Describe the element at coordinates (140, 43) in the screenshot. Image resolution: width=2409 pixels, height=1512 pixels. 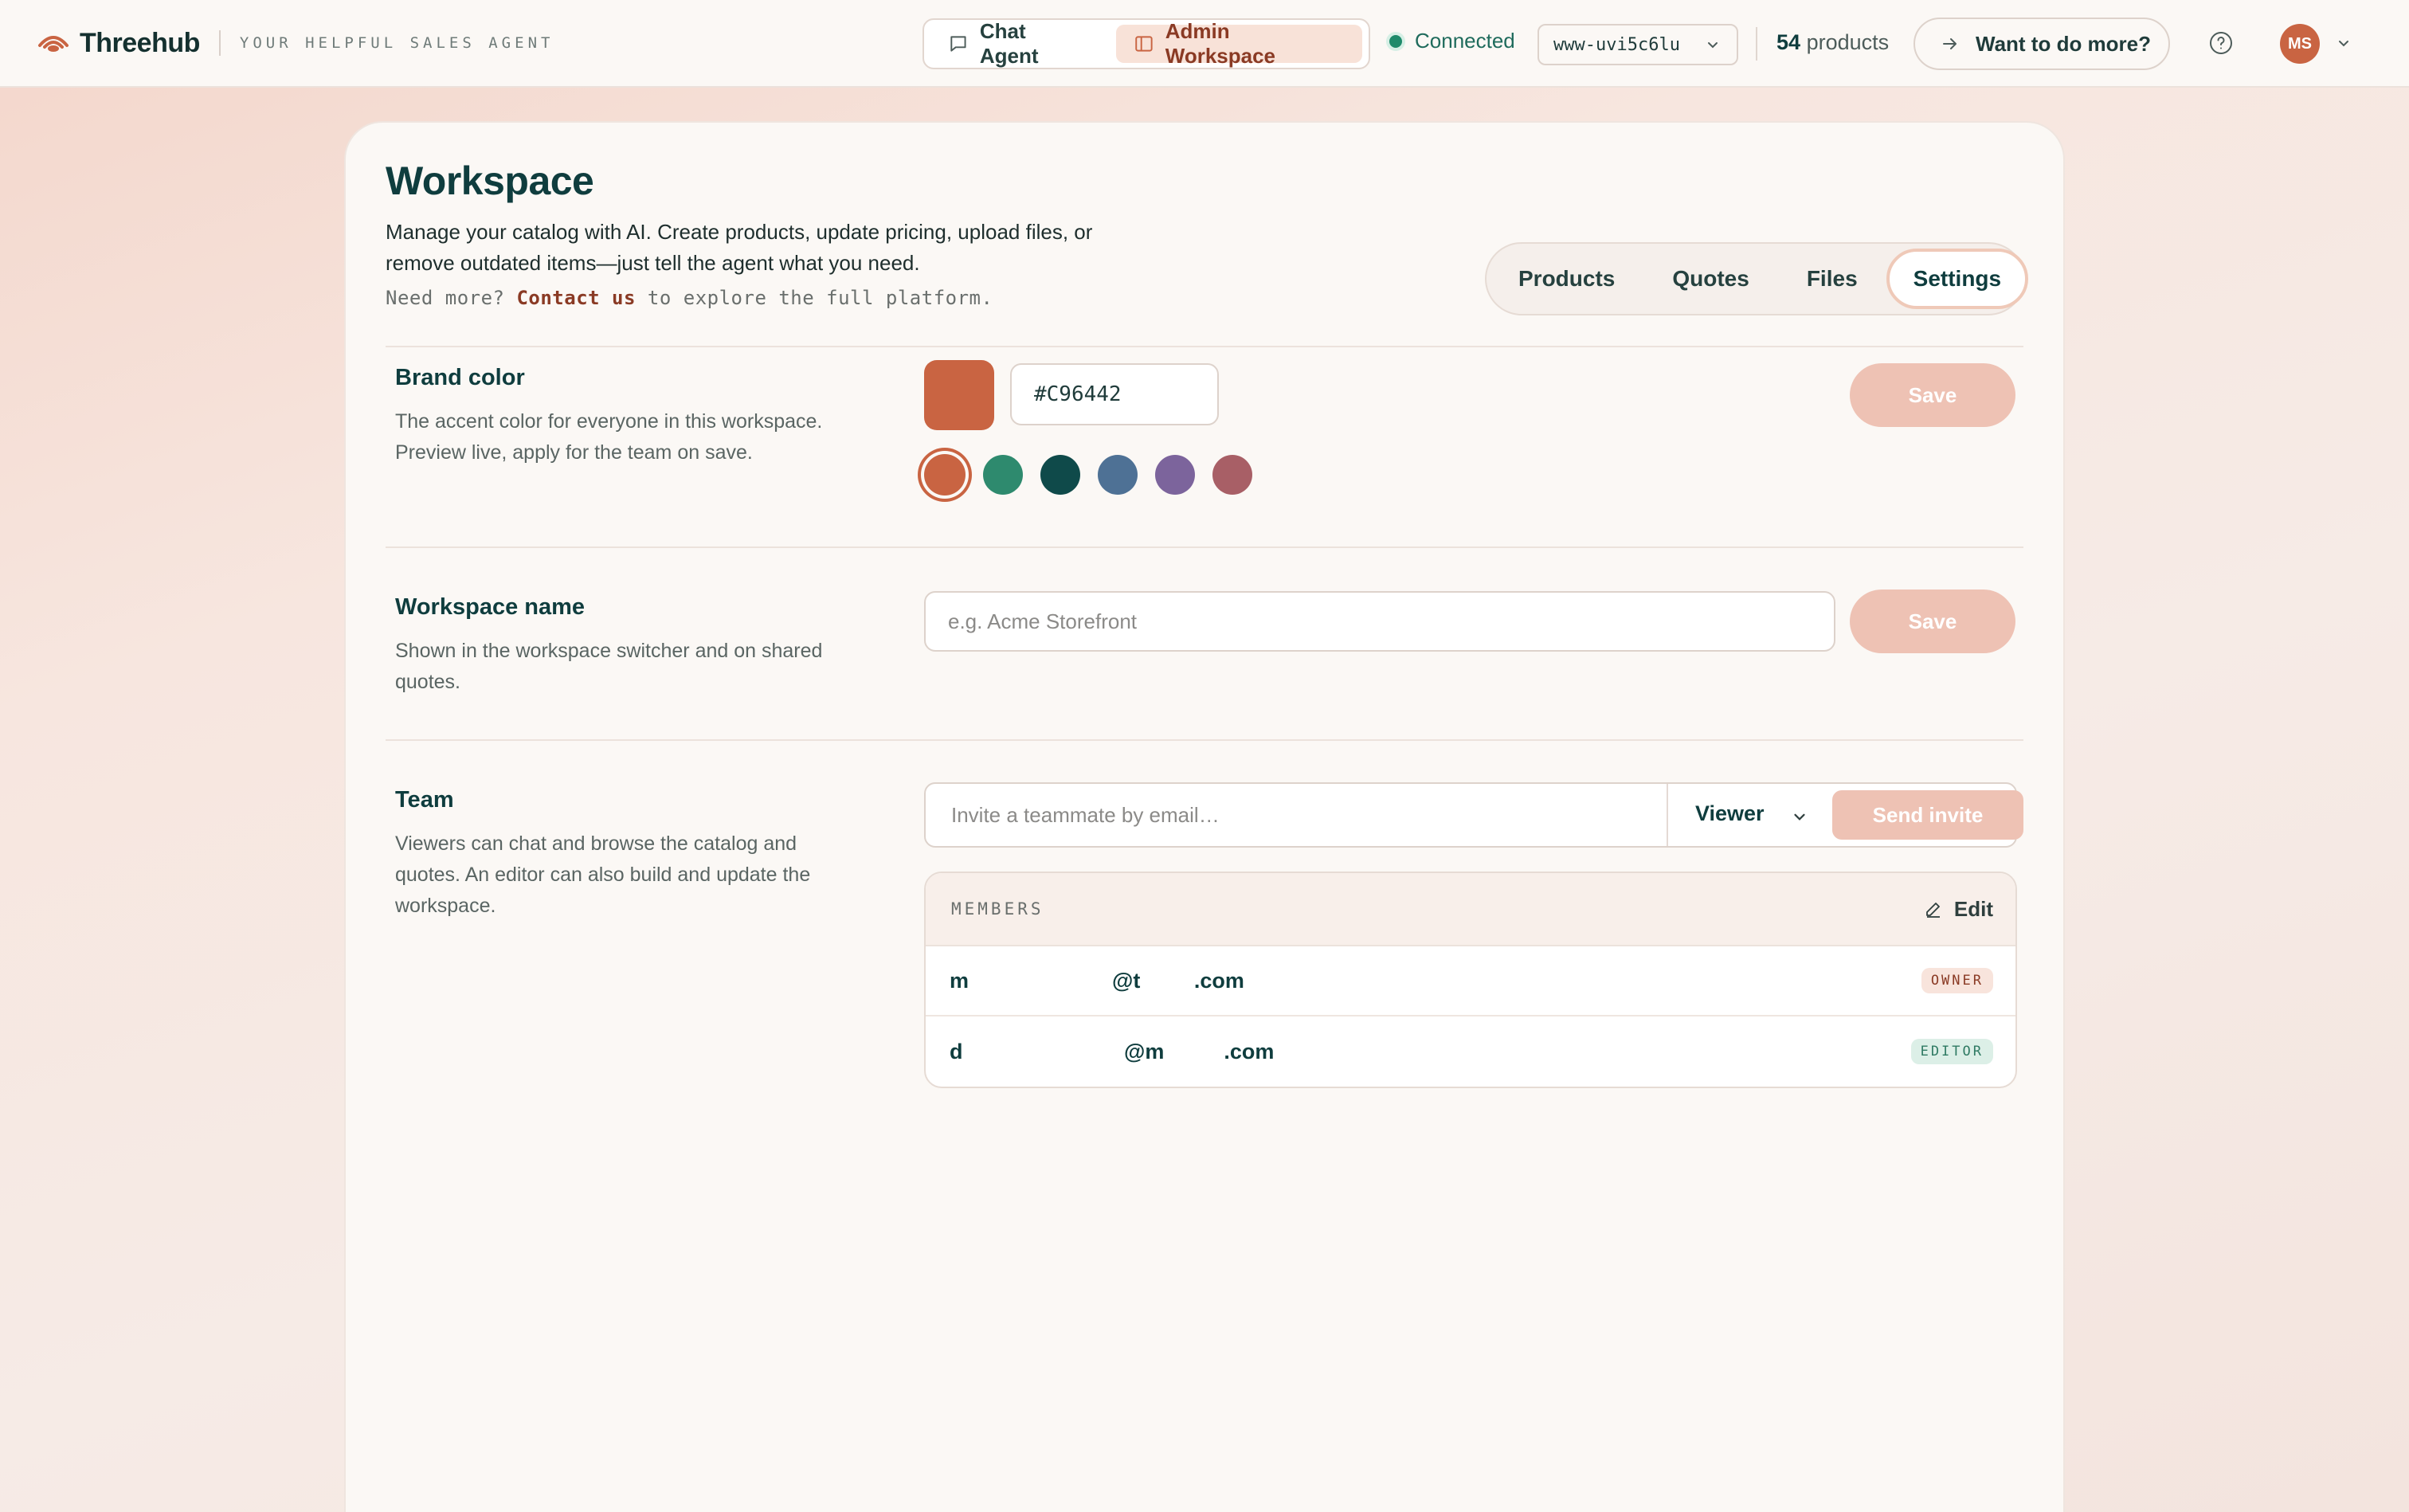
I see `brand-name: Threehub` at that location.